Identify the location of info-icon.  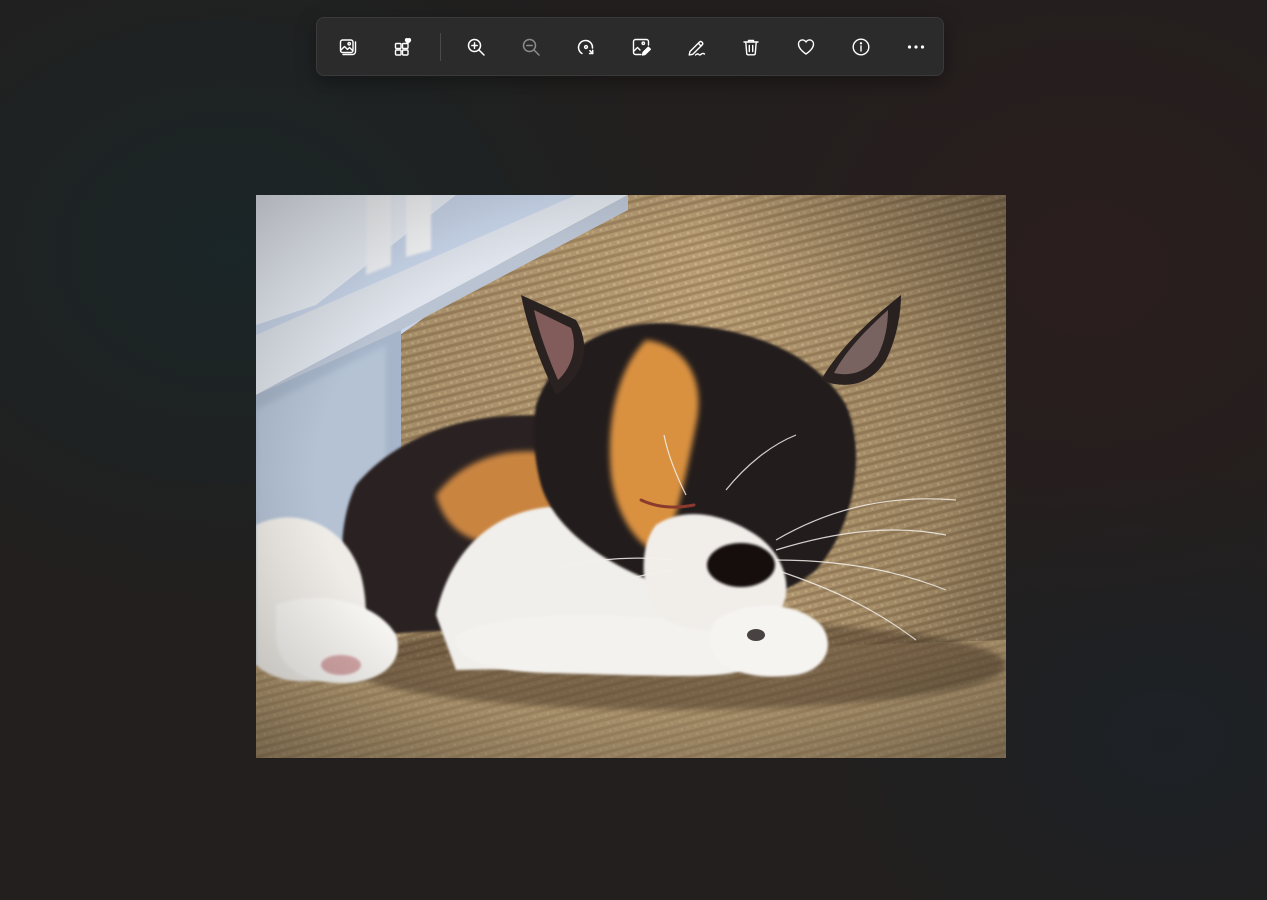
(860, 46).